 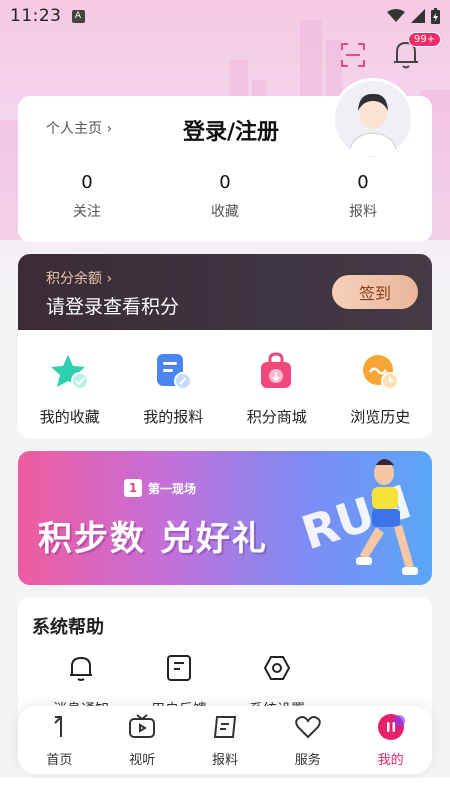 I want to click on clock-icon, so click(x=381, y=372).